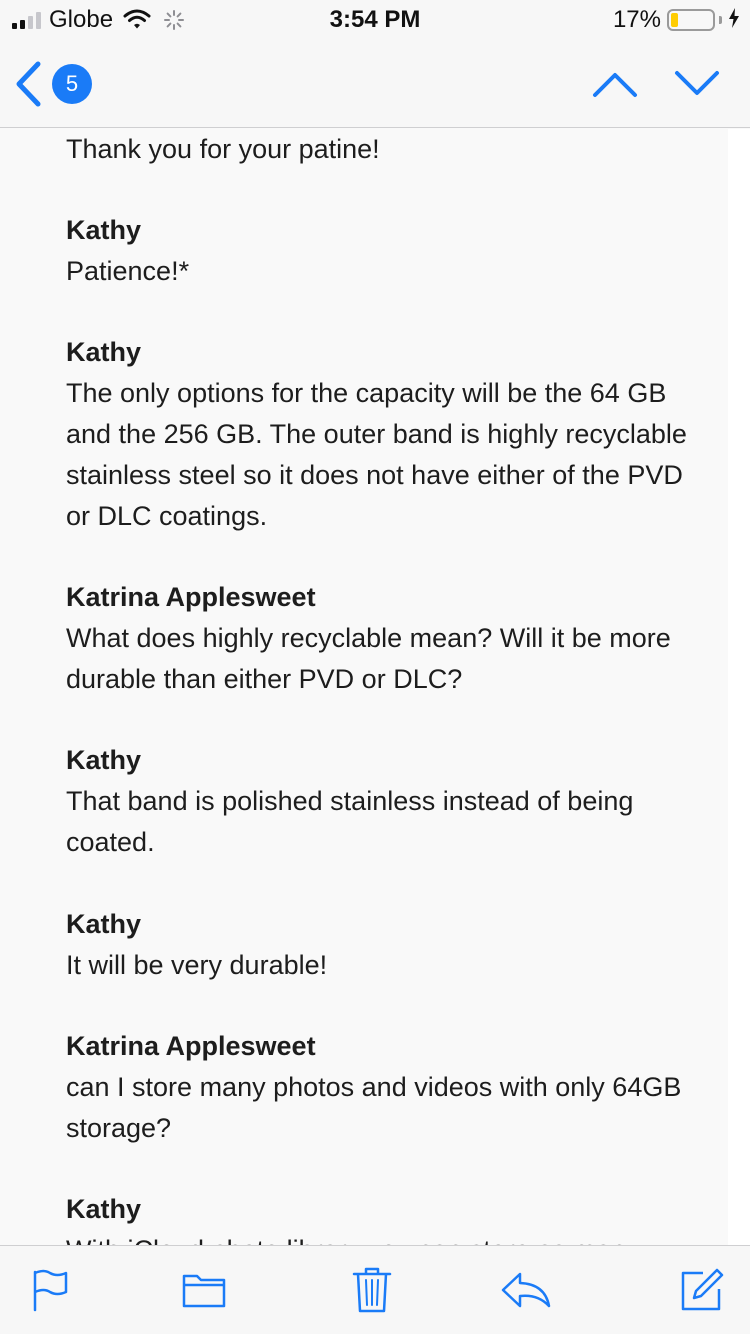 Image resolution: width=750 pixels, height=1334 pixels. I want to click on unread-count-badge: 5, so click(72, 84).